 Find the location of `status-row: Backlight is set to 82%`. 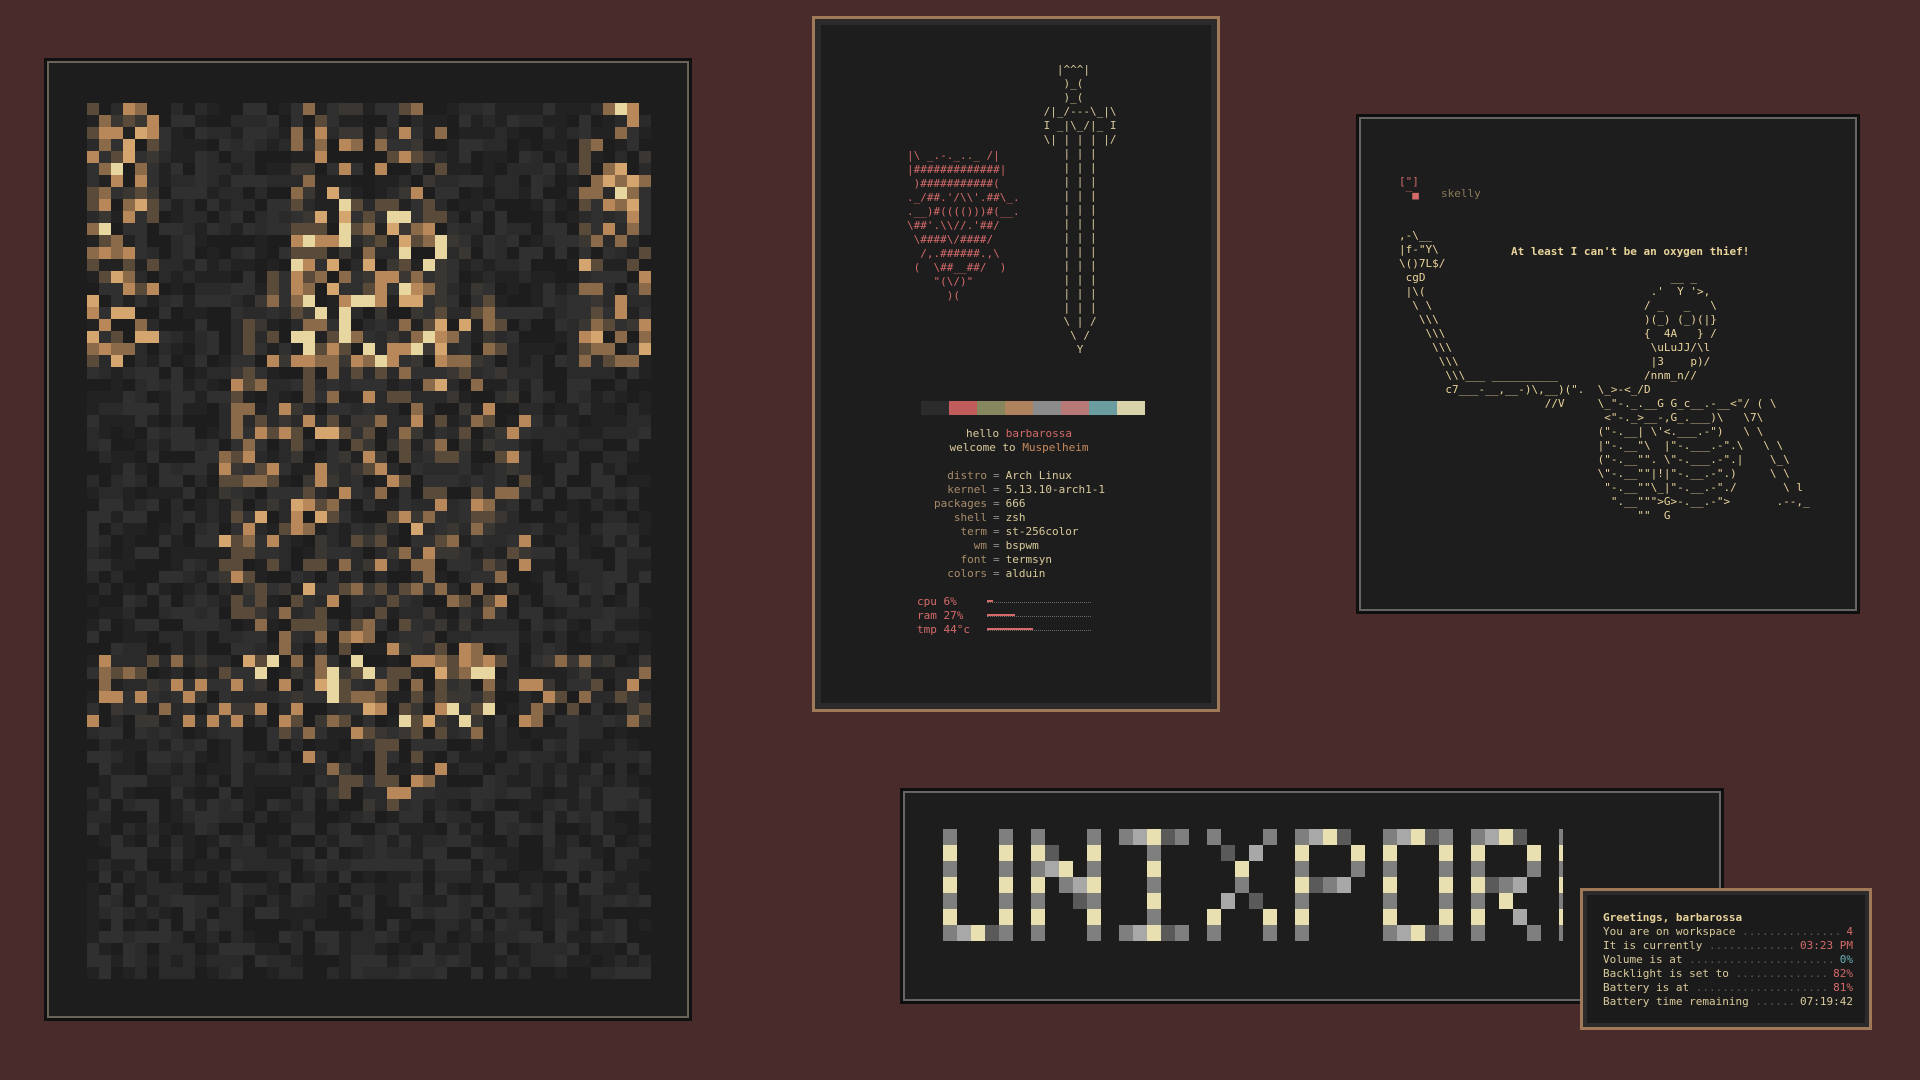

status-row: Backlight is set to 82% is located at coordinates (1728, 974).